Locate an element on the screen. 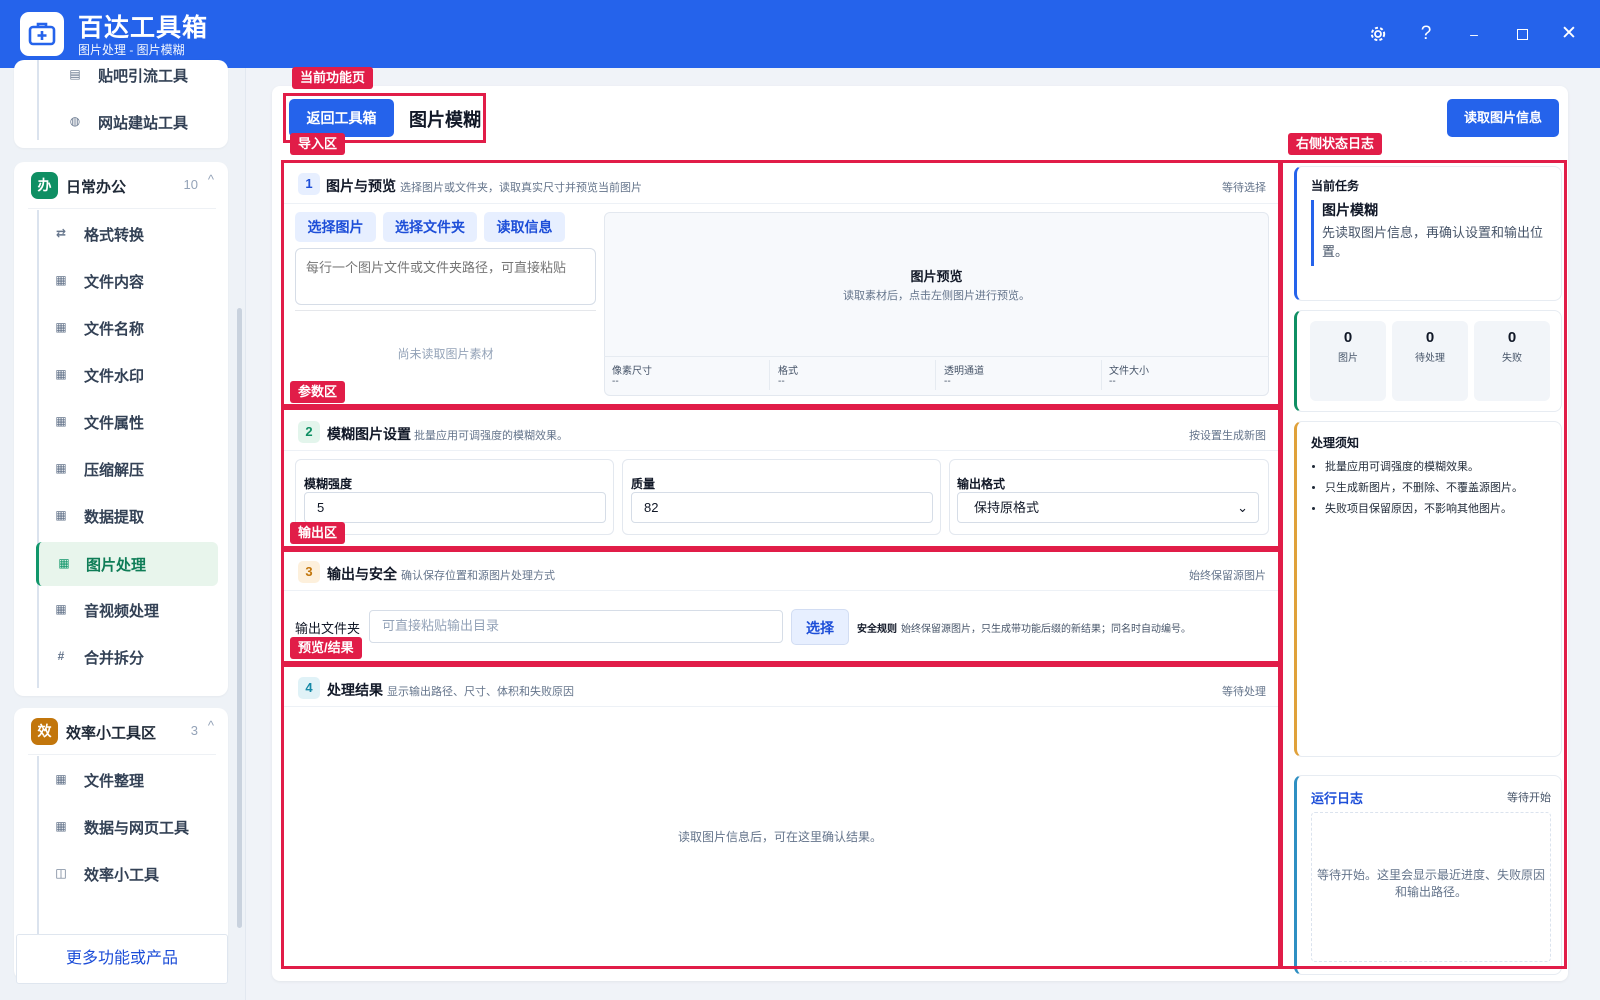  sidebar-item-label: 网站建站工具 is located at coordinates (143, 123).